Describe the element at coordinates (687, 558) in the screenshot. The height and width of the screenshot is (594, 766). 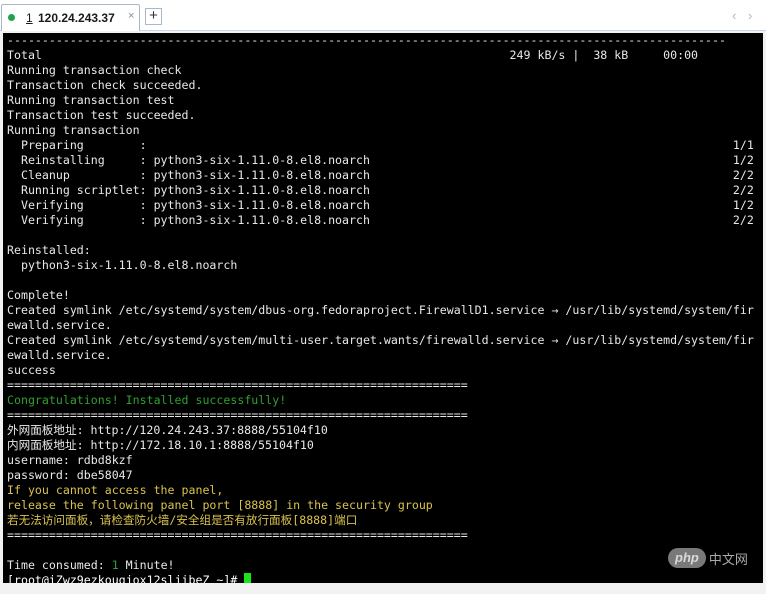
I see `php-logo: php` at that location.